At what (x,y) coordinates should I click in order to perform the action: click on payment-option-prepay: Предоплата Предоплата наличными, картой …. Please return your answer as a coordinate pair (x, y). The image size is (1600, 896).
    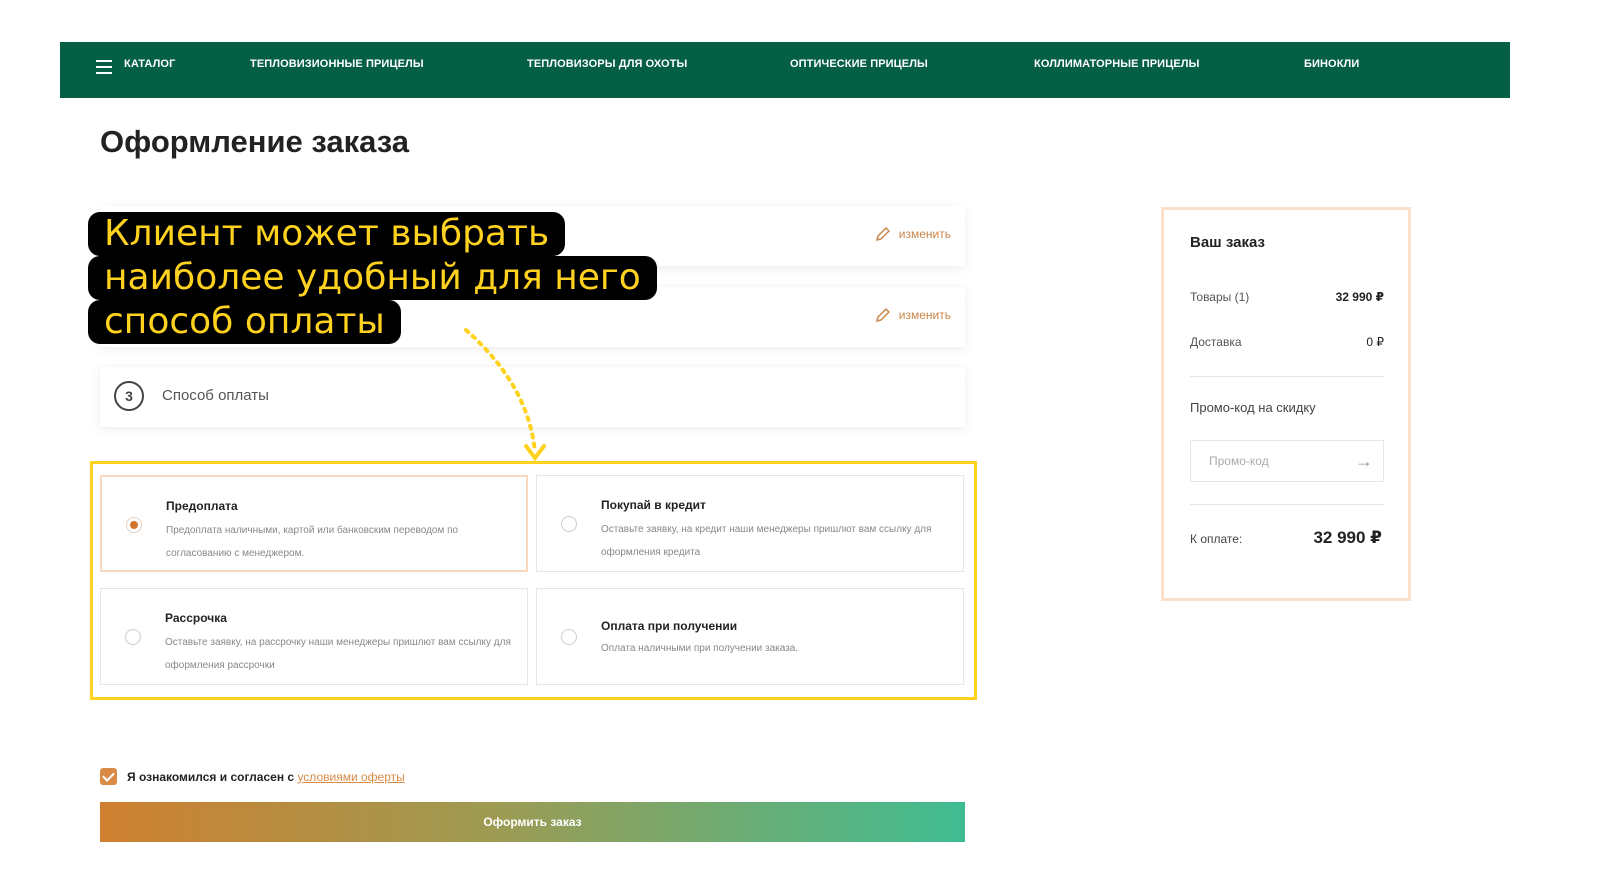
    Looking at the image, I should click on (314, 523).